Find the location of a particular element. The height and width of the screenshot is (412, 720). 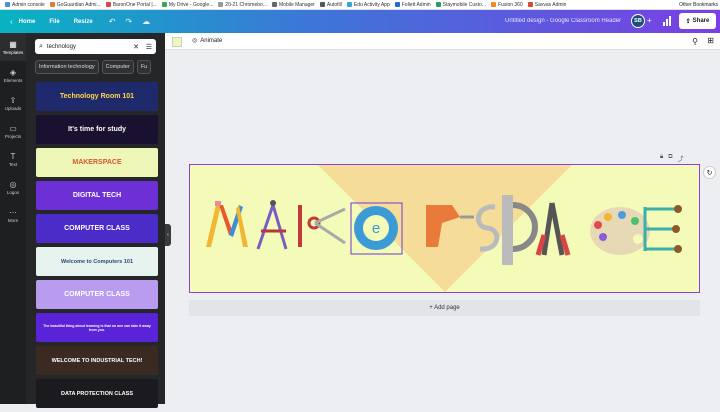

cloud-save-icon: ☁ is located at coordinates (146, 21).